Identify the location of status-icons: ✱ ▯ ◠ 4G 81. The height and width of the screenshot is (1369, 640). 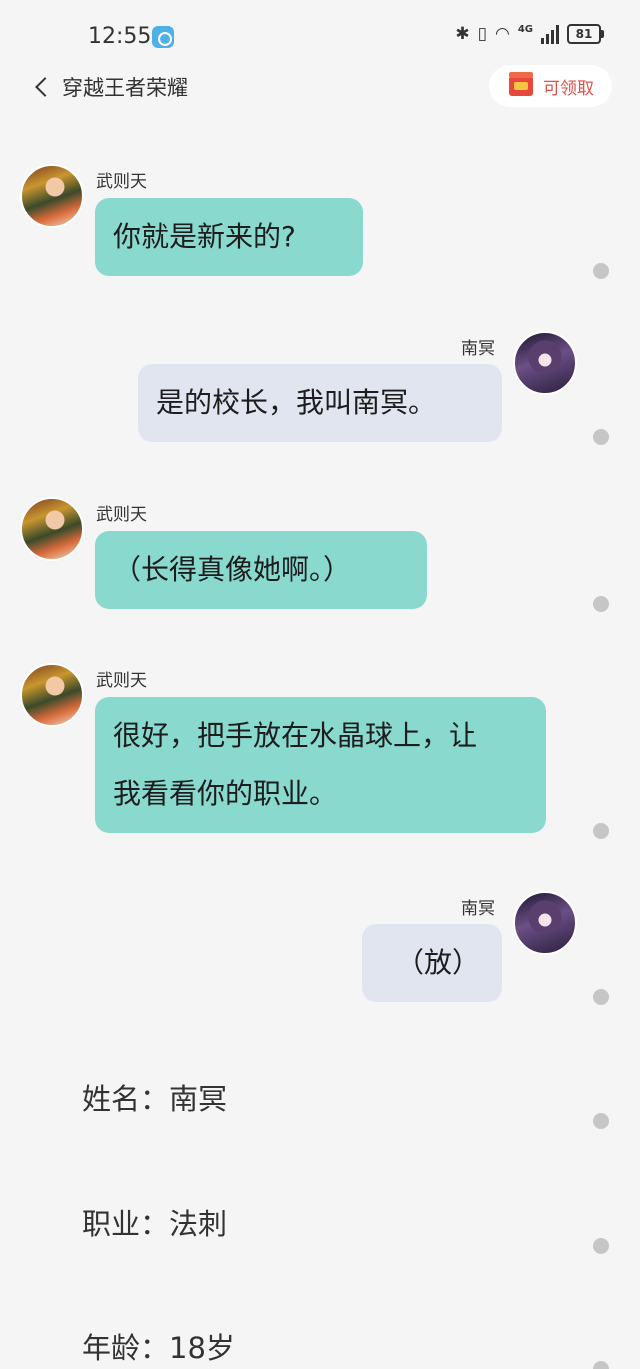
(529, 34).